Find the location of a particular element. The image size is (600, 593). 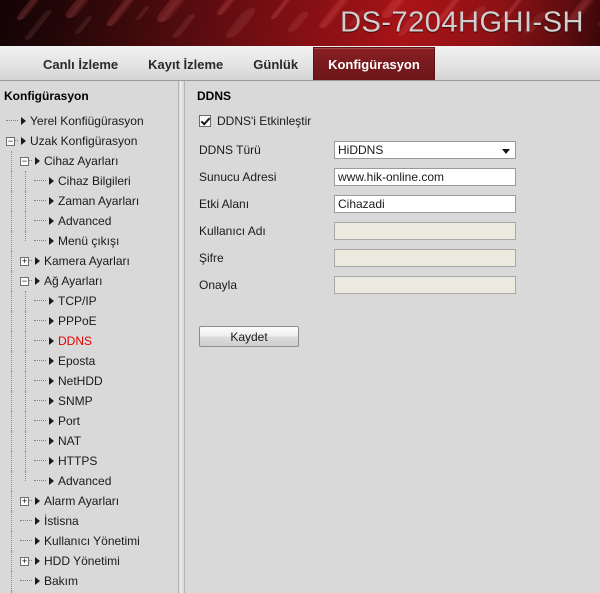

tree-node-label: Kamera Ayarları is located at coordinates (87, 261).